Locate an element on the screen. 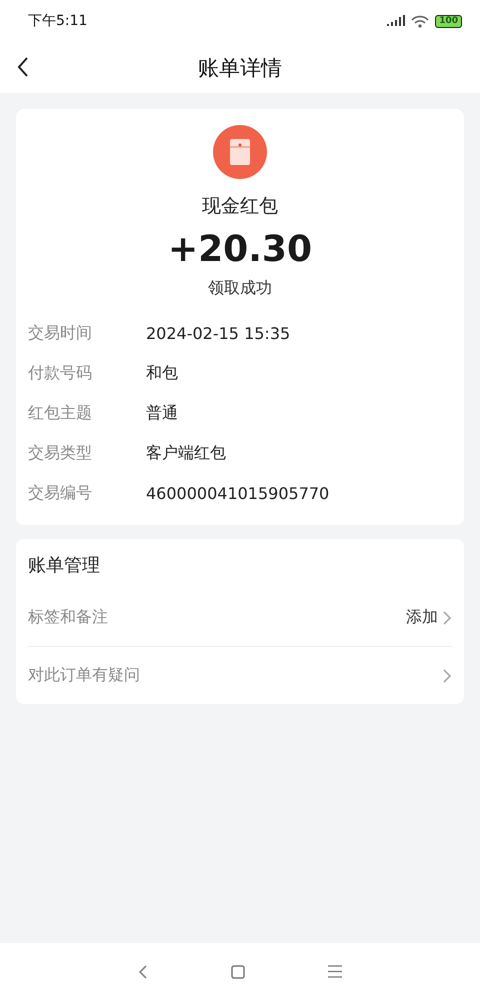 This screenshot has width=480, height=1000. detail-label: 红包主题 is located at coordinates (60, 413).